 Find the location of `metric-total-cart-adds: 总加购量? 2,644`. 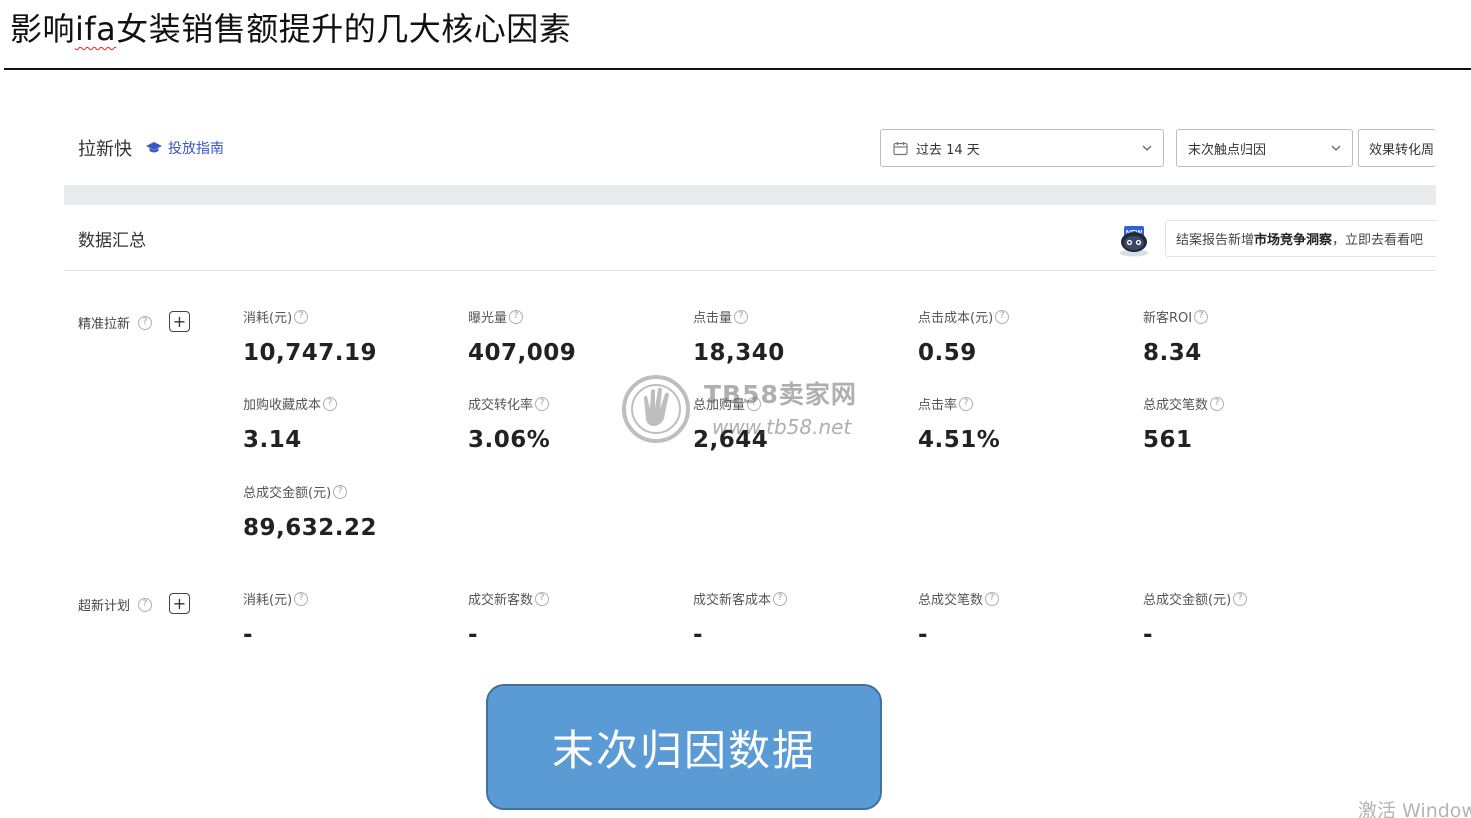

metric-total-cart-adds: 总加购量? 2,644 is located at coordinates (730, 423).